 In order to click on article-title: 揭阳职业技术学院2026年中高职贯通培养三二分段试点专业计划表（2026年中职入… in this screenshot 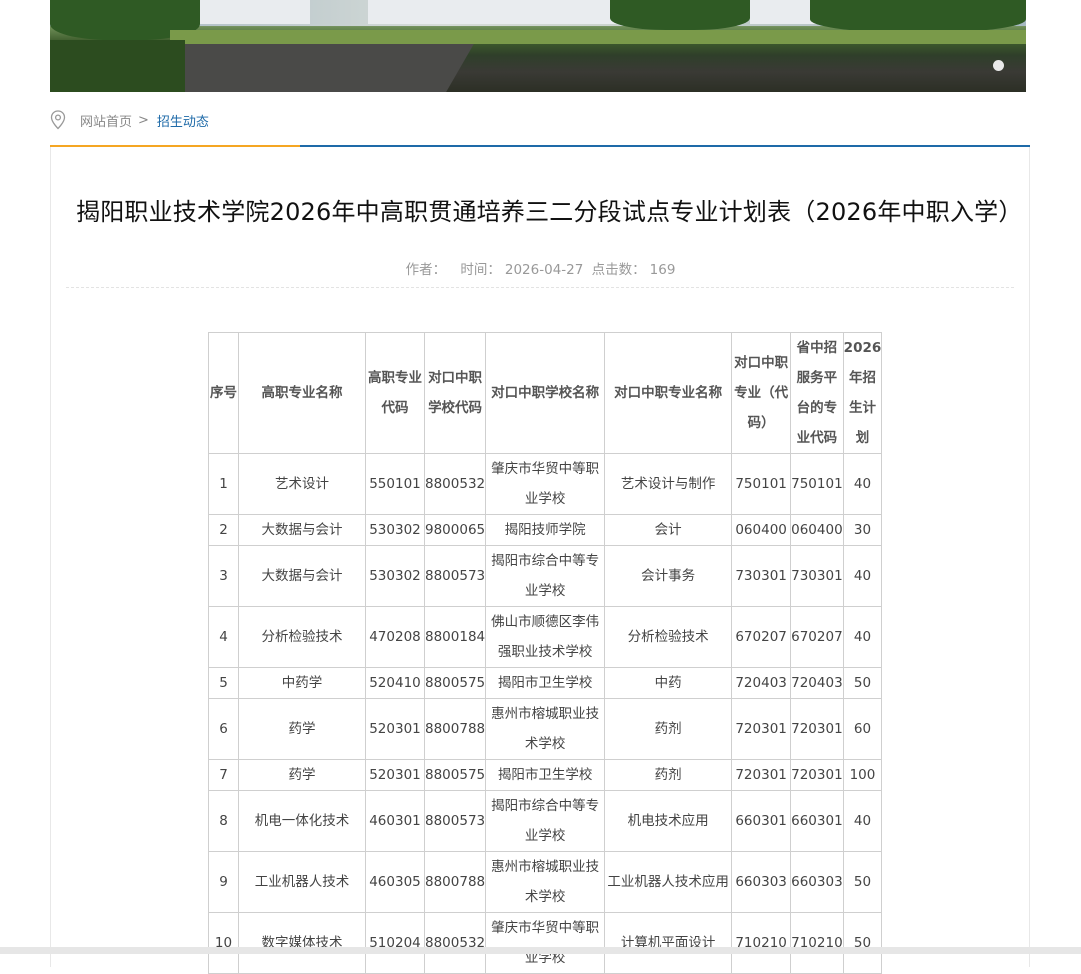, I will do `click(549, 212)`.